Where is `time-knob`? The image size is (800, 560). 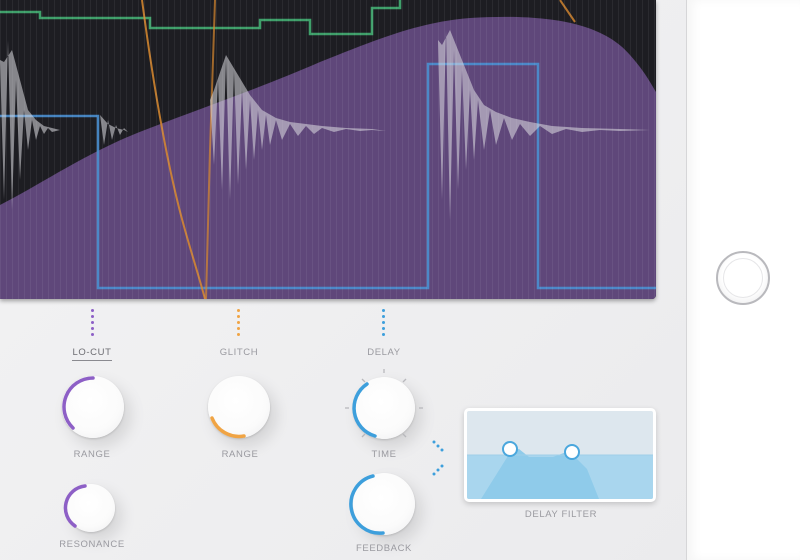 time-knob is located at coordinates (384, 404).